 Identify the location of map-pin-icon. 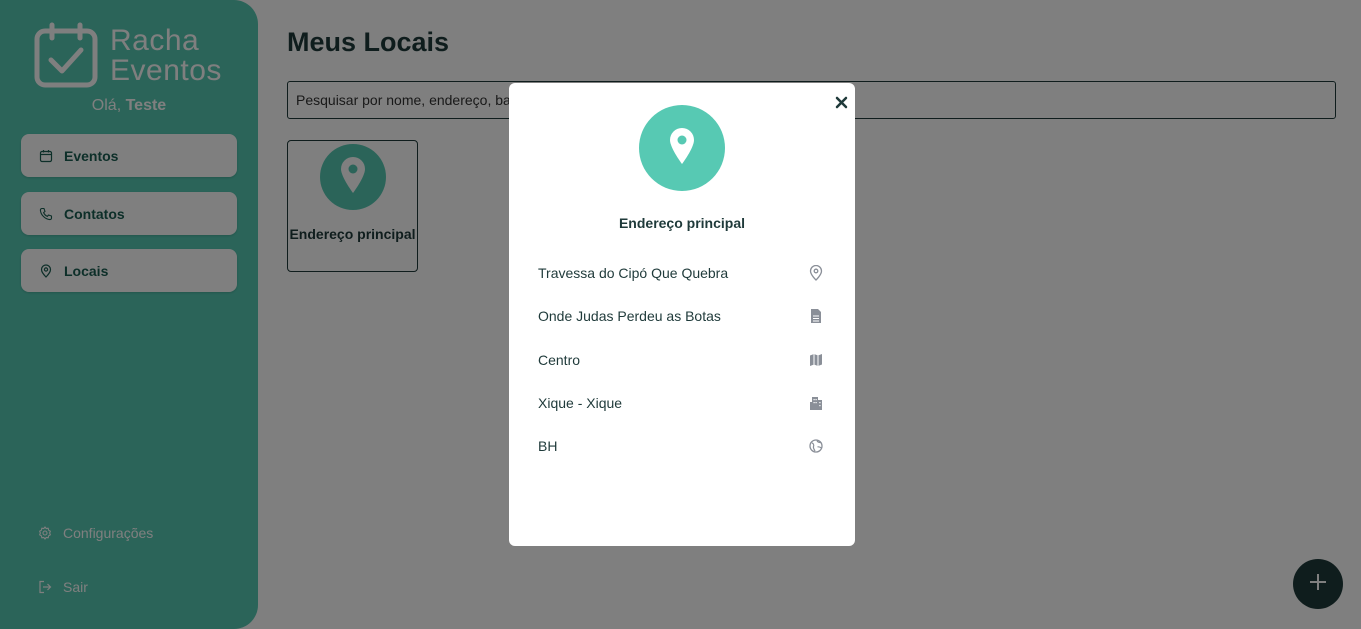
(682, 148).